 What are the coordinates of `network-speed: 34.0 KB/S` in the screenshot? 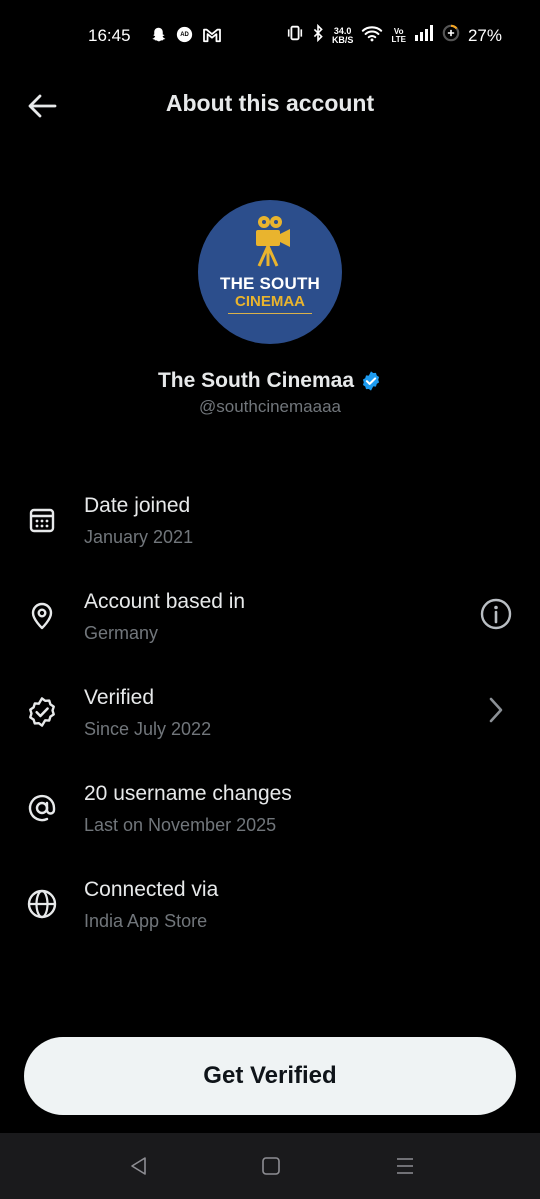 It's located at (342, 35).